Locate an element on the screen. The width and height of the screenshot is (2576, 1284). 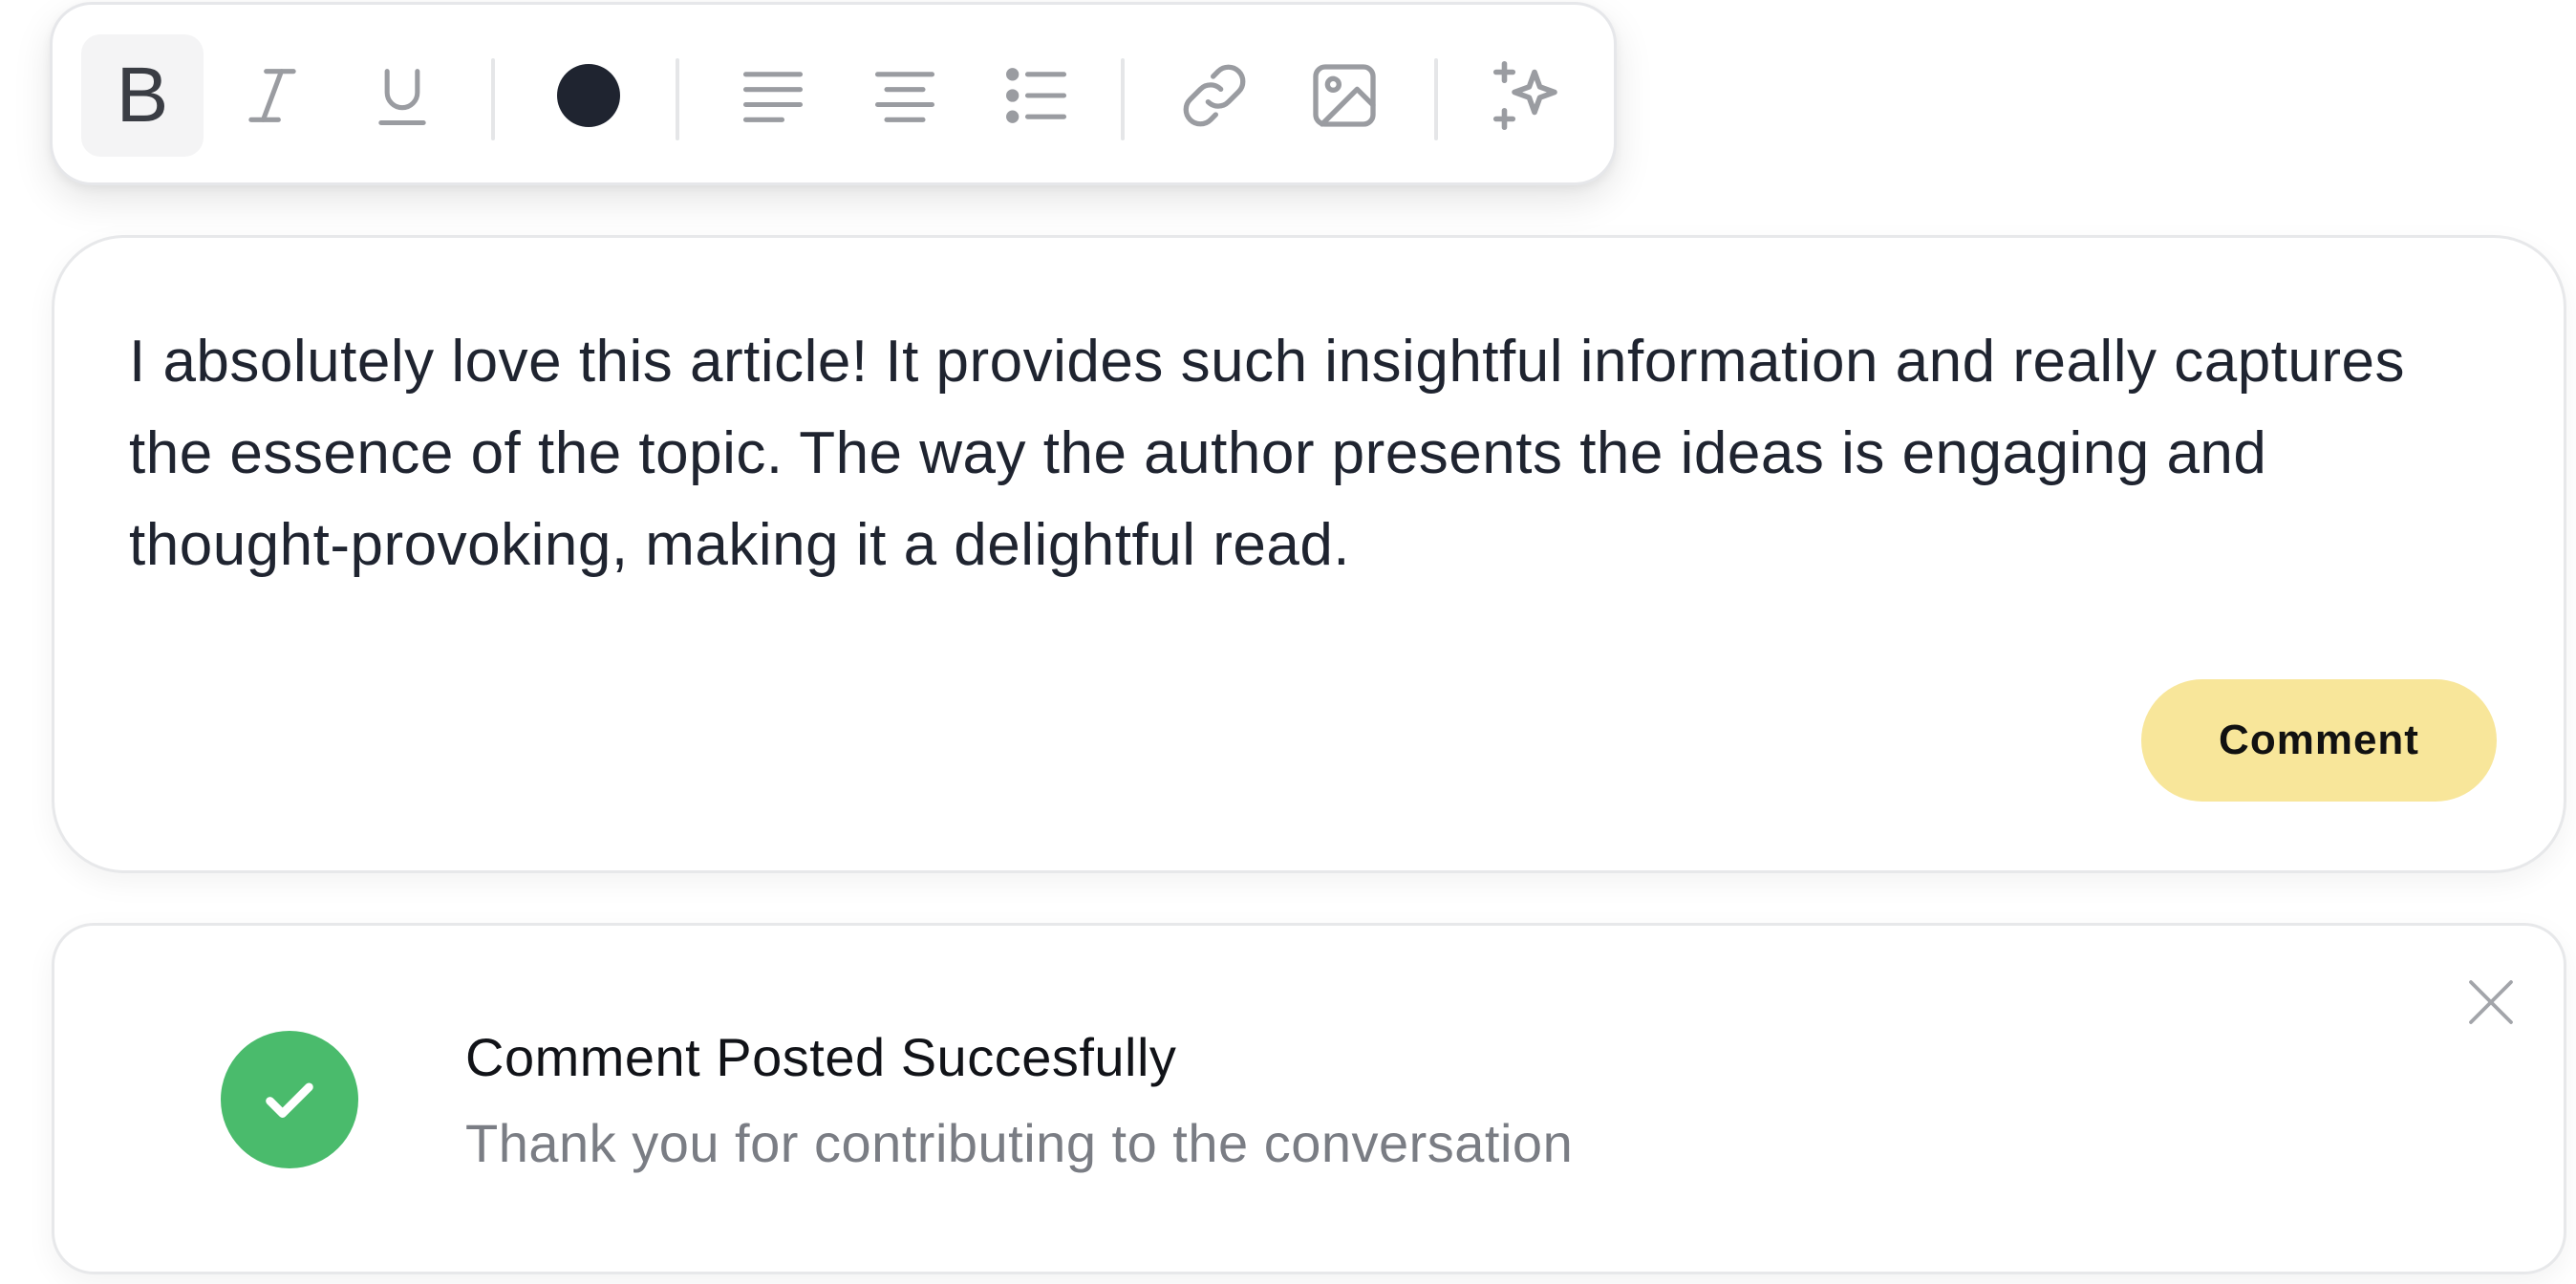
align-center-button is located at coordinates (905, 95).